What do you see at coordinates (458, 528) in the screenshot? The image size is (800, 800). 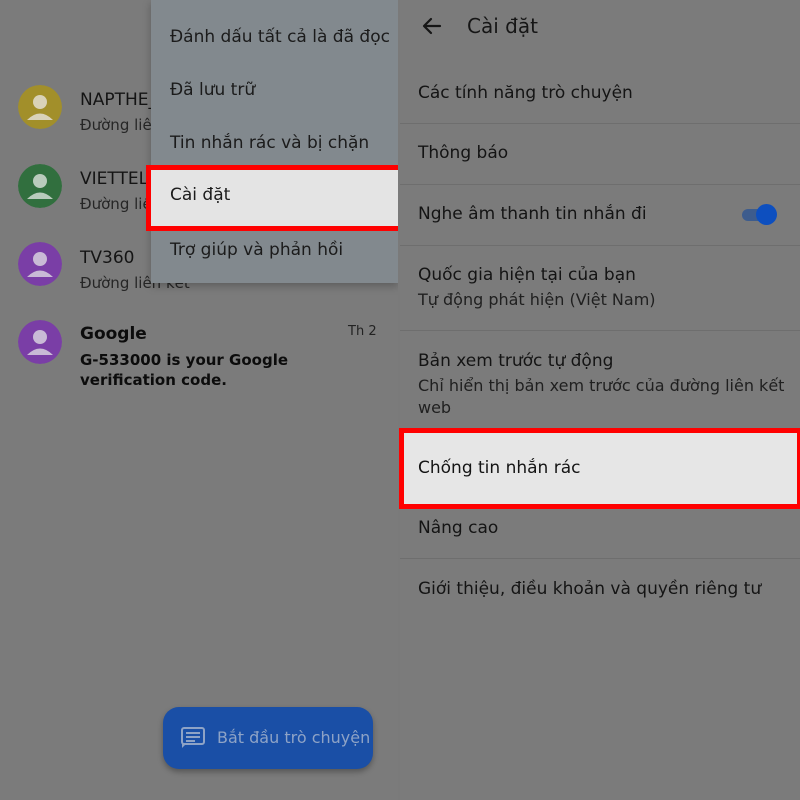 I see `setting-title: Nâng cao` at bounding box center [458, 528].